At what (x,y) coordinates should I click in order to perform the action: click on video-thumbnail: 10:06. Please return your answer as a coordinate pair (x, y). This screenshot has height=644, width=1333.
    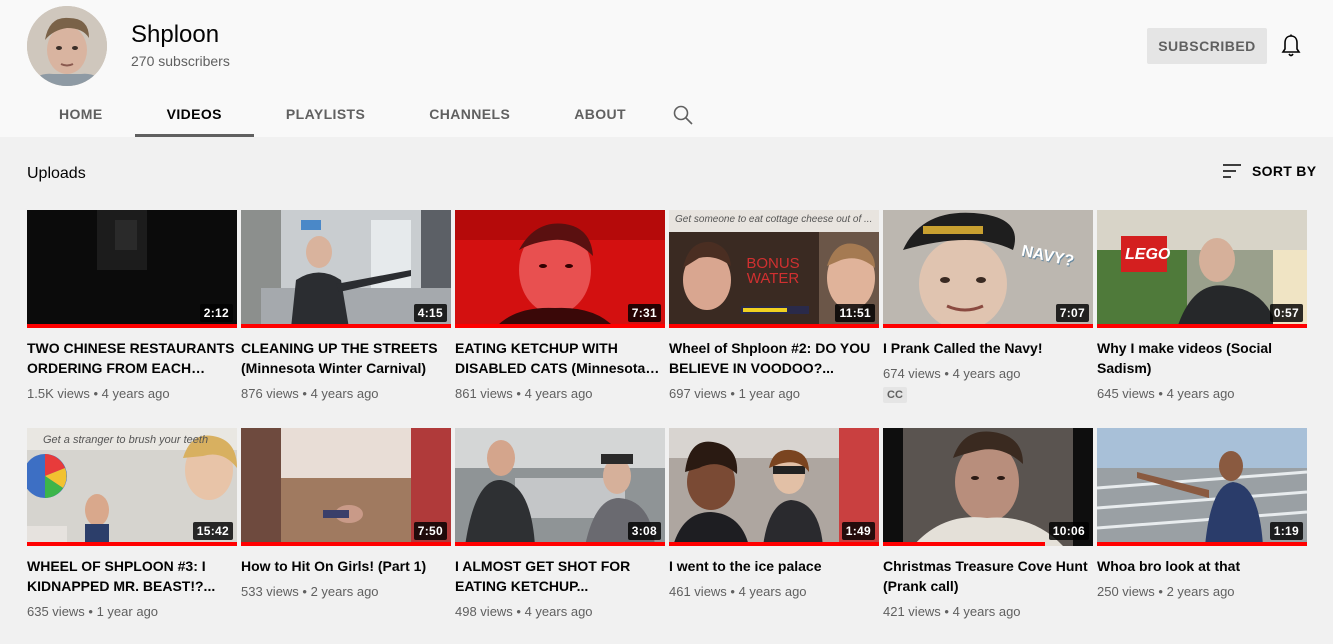
    Looking at the image, I should click on (988, 487).